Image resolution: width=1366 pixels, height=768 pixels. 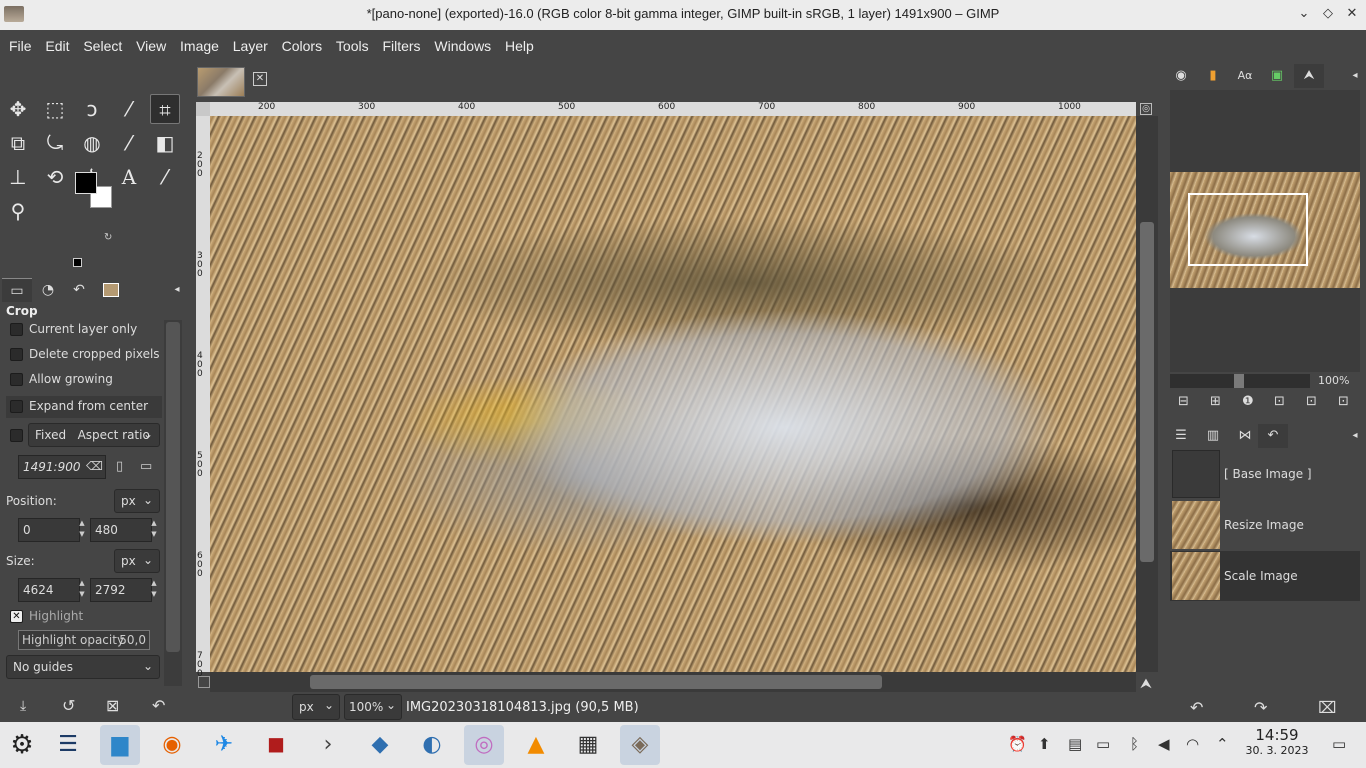 I want to click on save-preset-icon: ⤓, so click(x=23, y=706).